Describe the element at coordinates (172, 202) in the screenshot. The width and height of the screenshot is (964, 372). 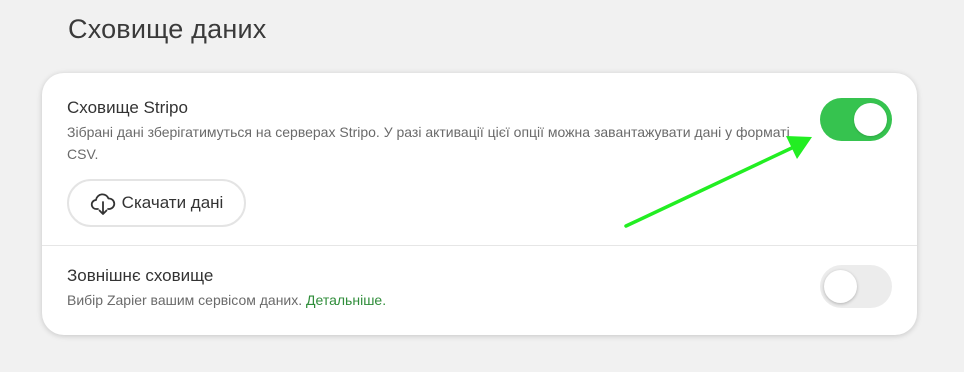
I see `download-data-label: Скачати дані` at that location.